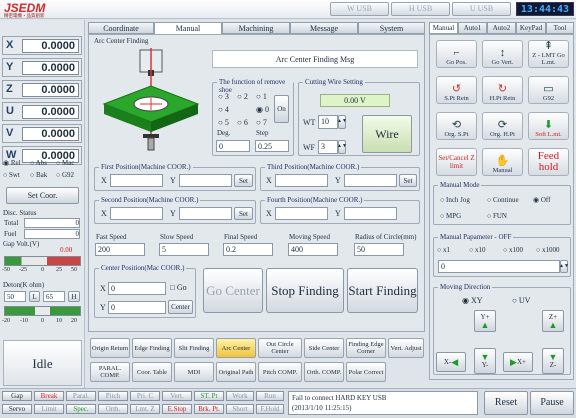  Describe the element at coordinates (54, 296) in the screenshot. I see `deton-right-value: 65` at that location.